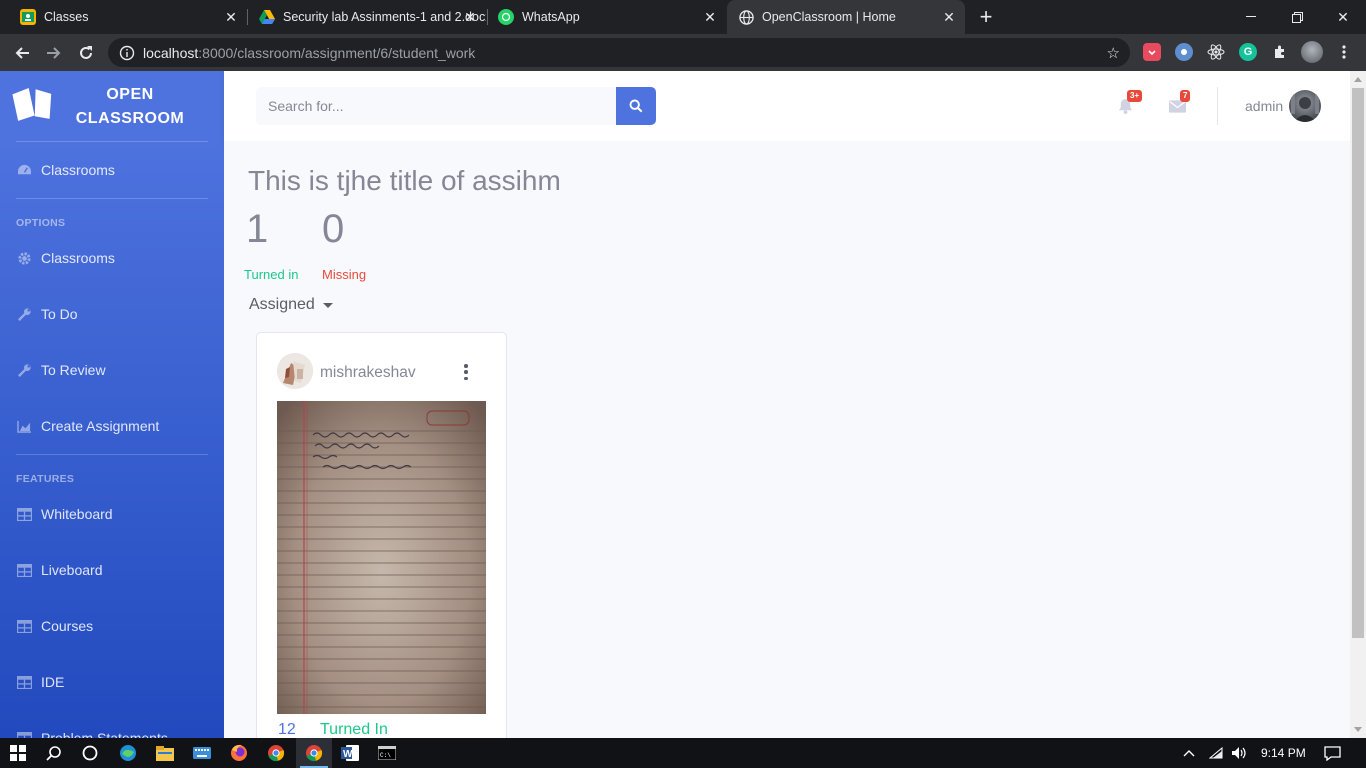 This screenshot has height=768, width=1366. I want to click on reload-icon, so click(86, 53).